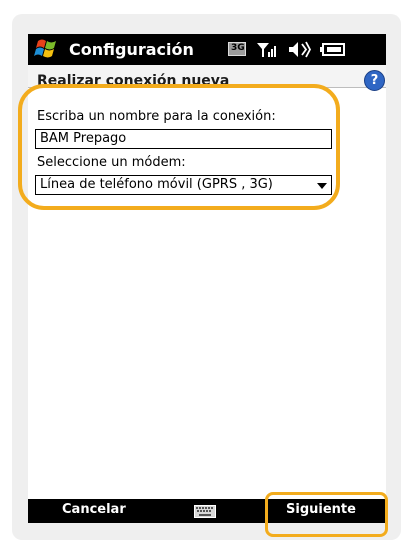 The height and width of the screenshot is (554, 413). I want to click on next-button-highlight-outline, so click(326, 514).